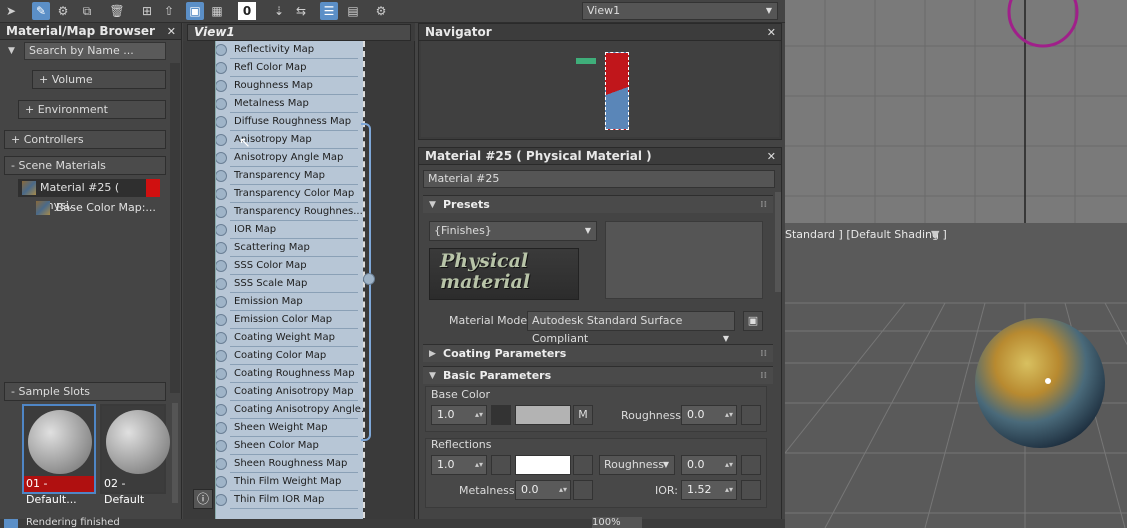 The height and width of the screenshot is (528, 1127). What do you see at coordinates (543, 465) in the screenshot?
I see `refl-color-swatch` at bounding box center [543, 465].